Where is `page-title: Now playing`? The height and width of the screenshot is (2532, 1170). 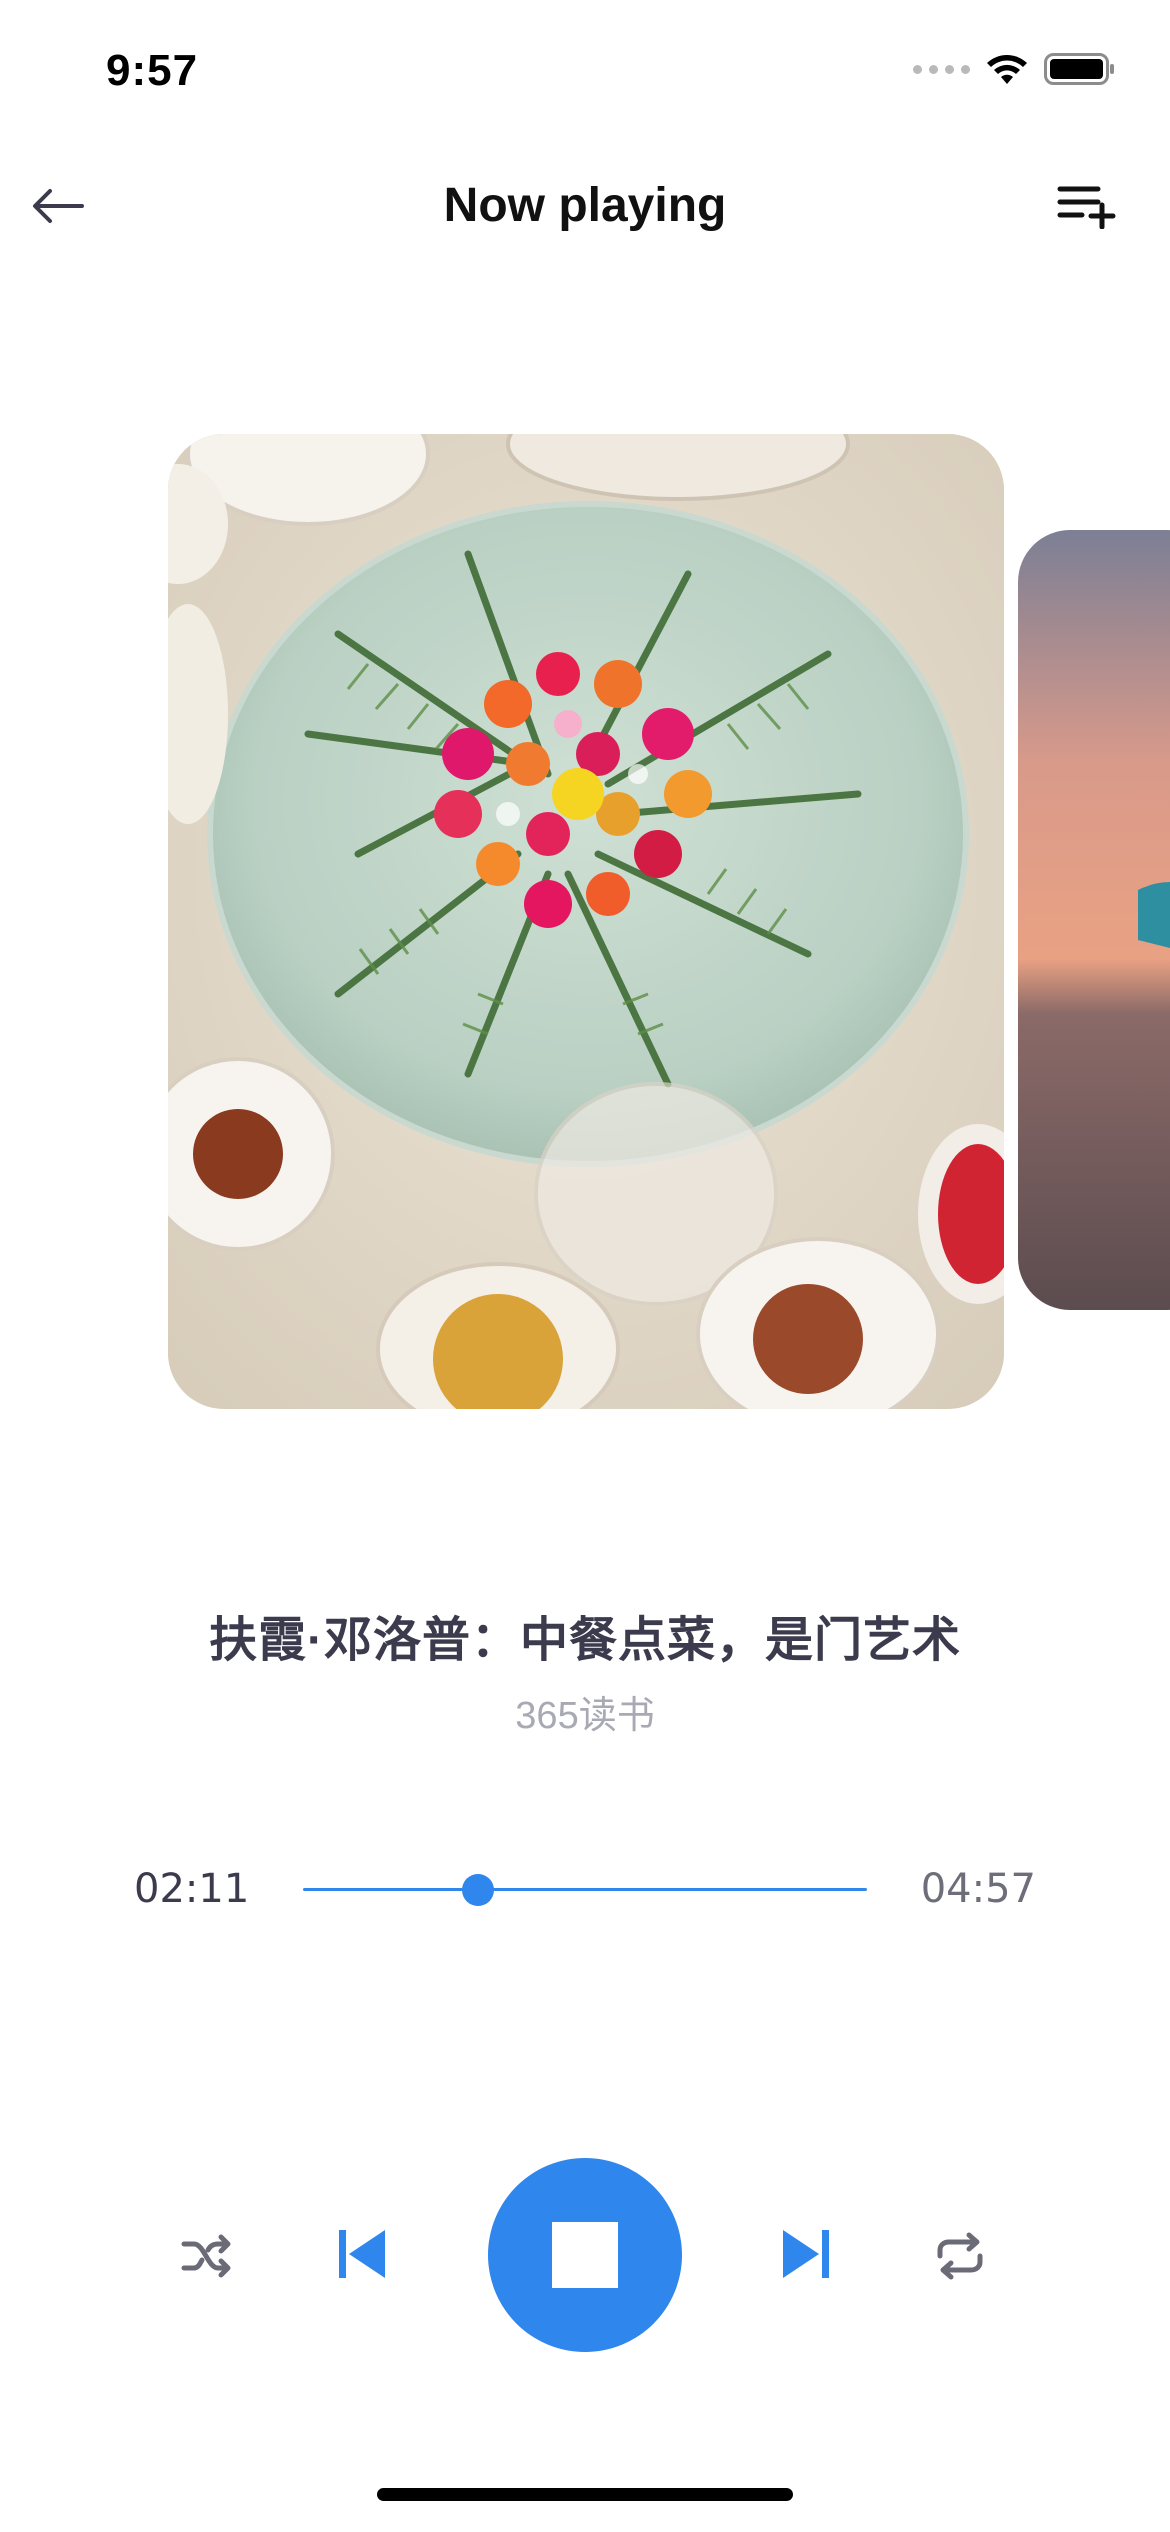 page-title: Now playing is located at coordinates (585, 205).